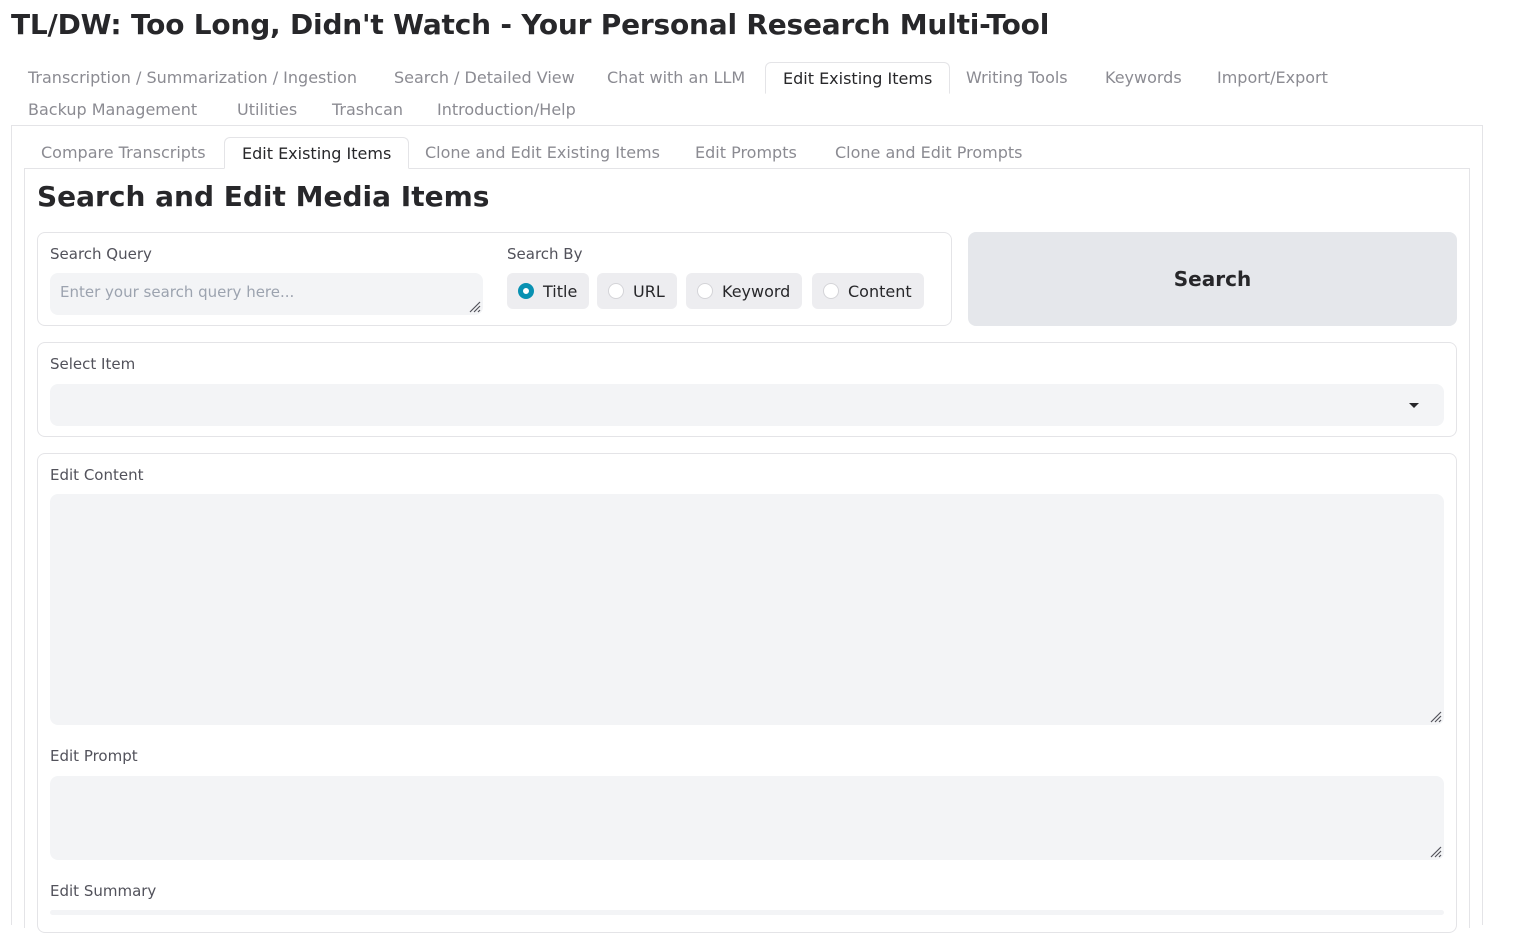 This screenshot has height=933, width=1513. What do you see at coordinates (545, 254) in the screenshot?
I see `search-by-label: Search By` at bounding box center [545, 254].